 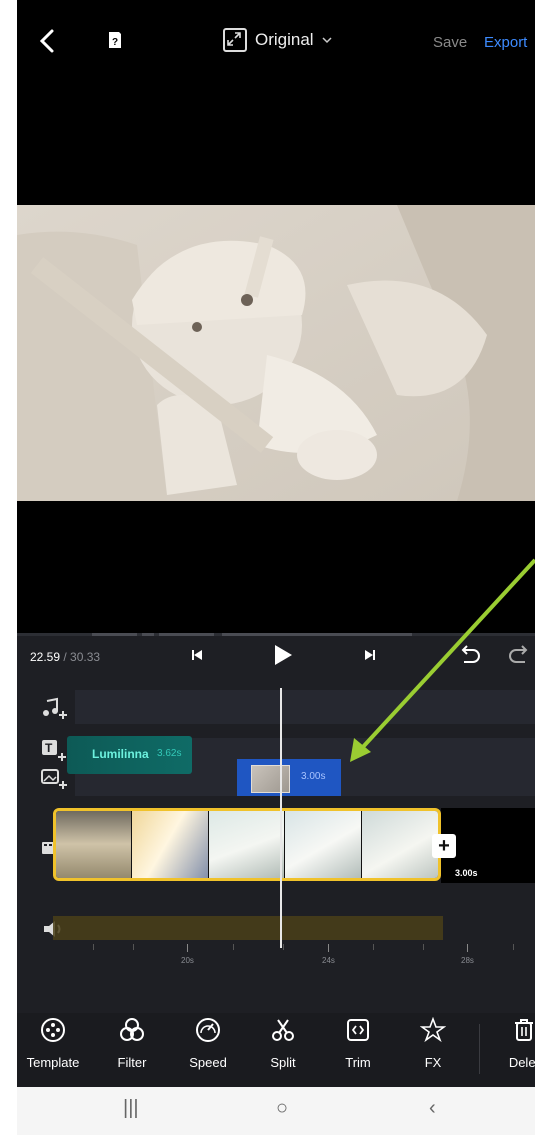 I want to click on timeline-ruler: 20s 24s 28s, so click(x=294, y=959).